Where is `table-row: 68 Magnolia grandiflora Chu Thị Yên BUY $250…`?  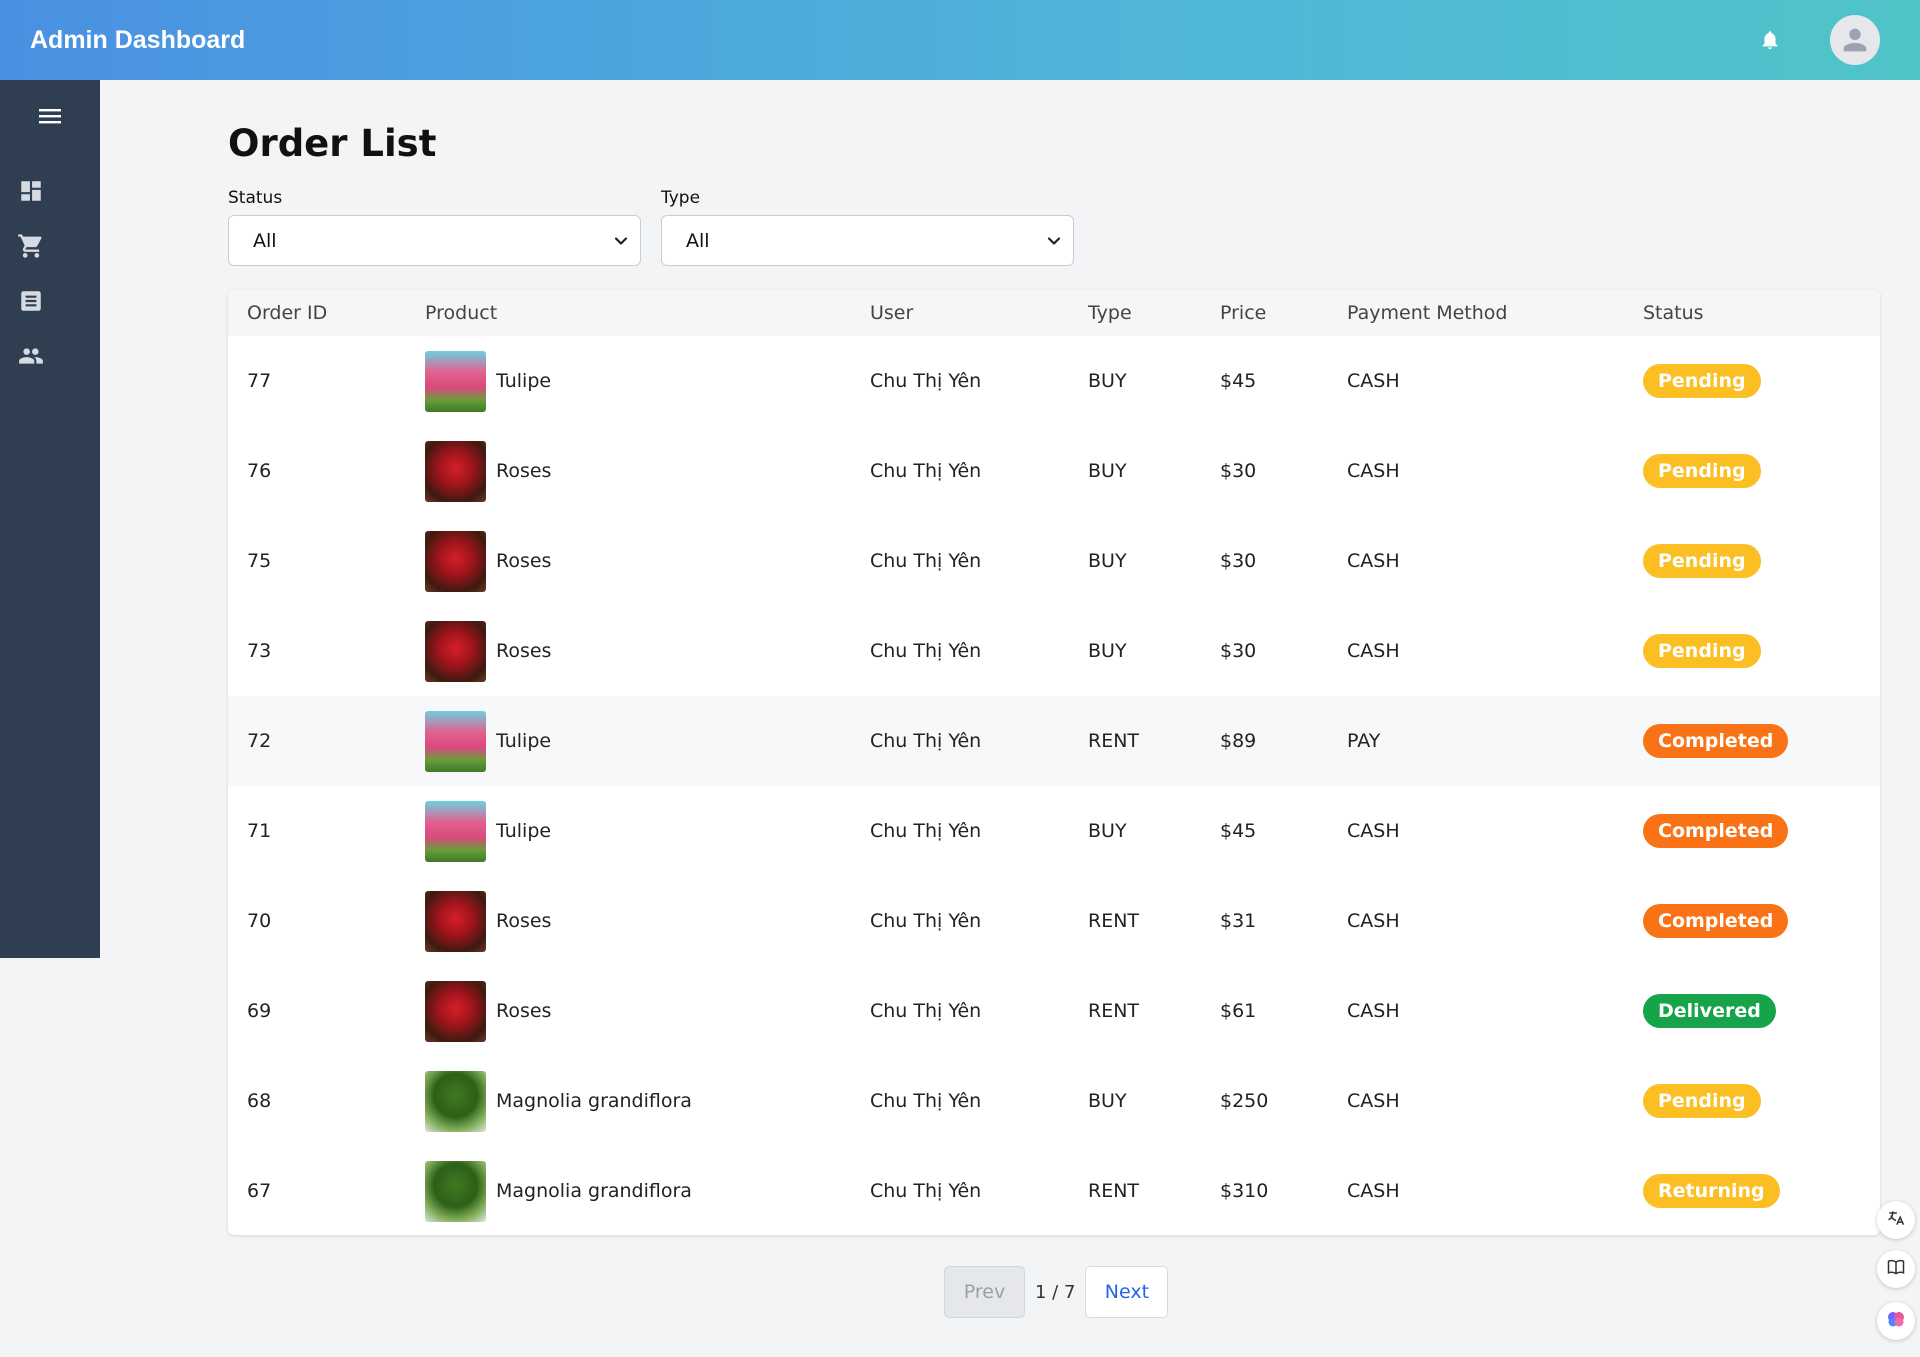
table-row: 68 Magnolia grandiflora Chu Thị Yên BUY $250… is located at coordinates (1054, 1101).